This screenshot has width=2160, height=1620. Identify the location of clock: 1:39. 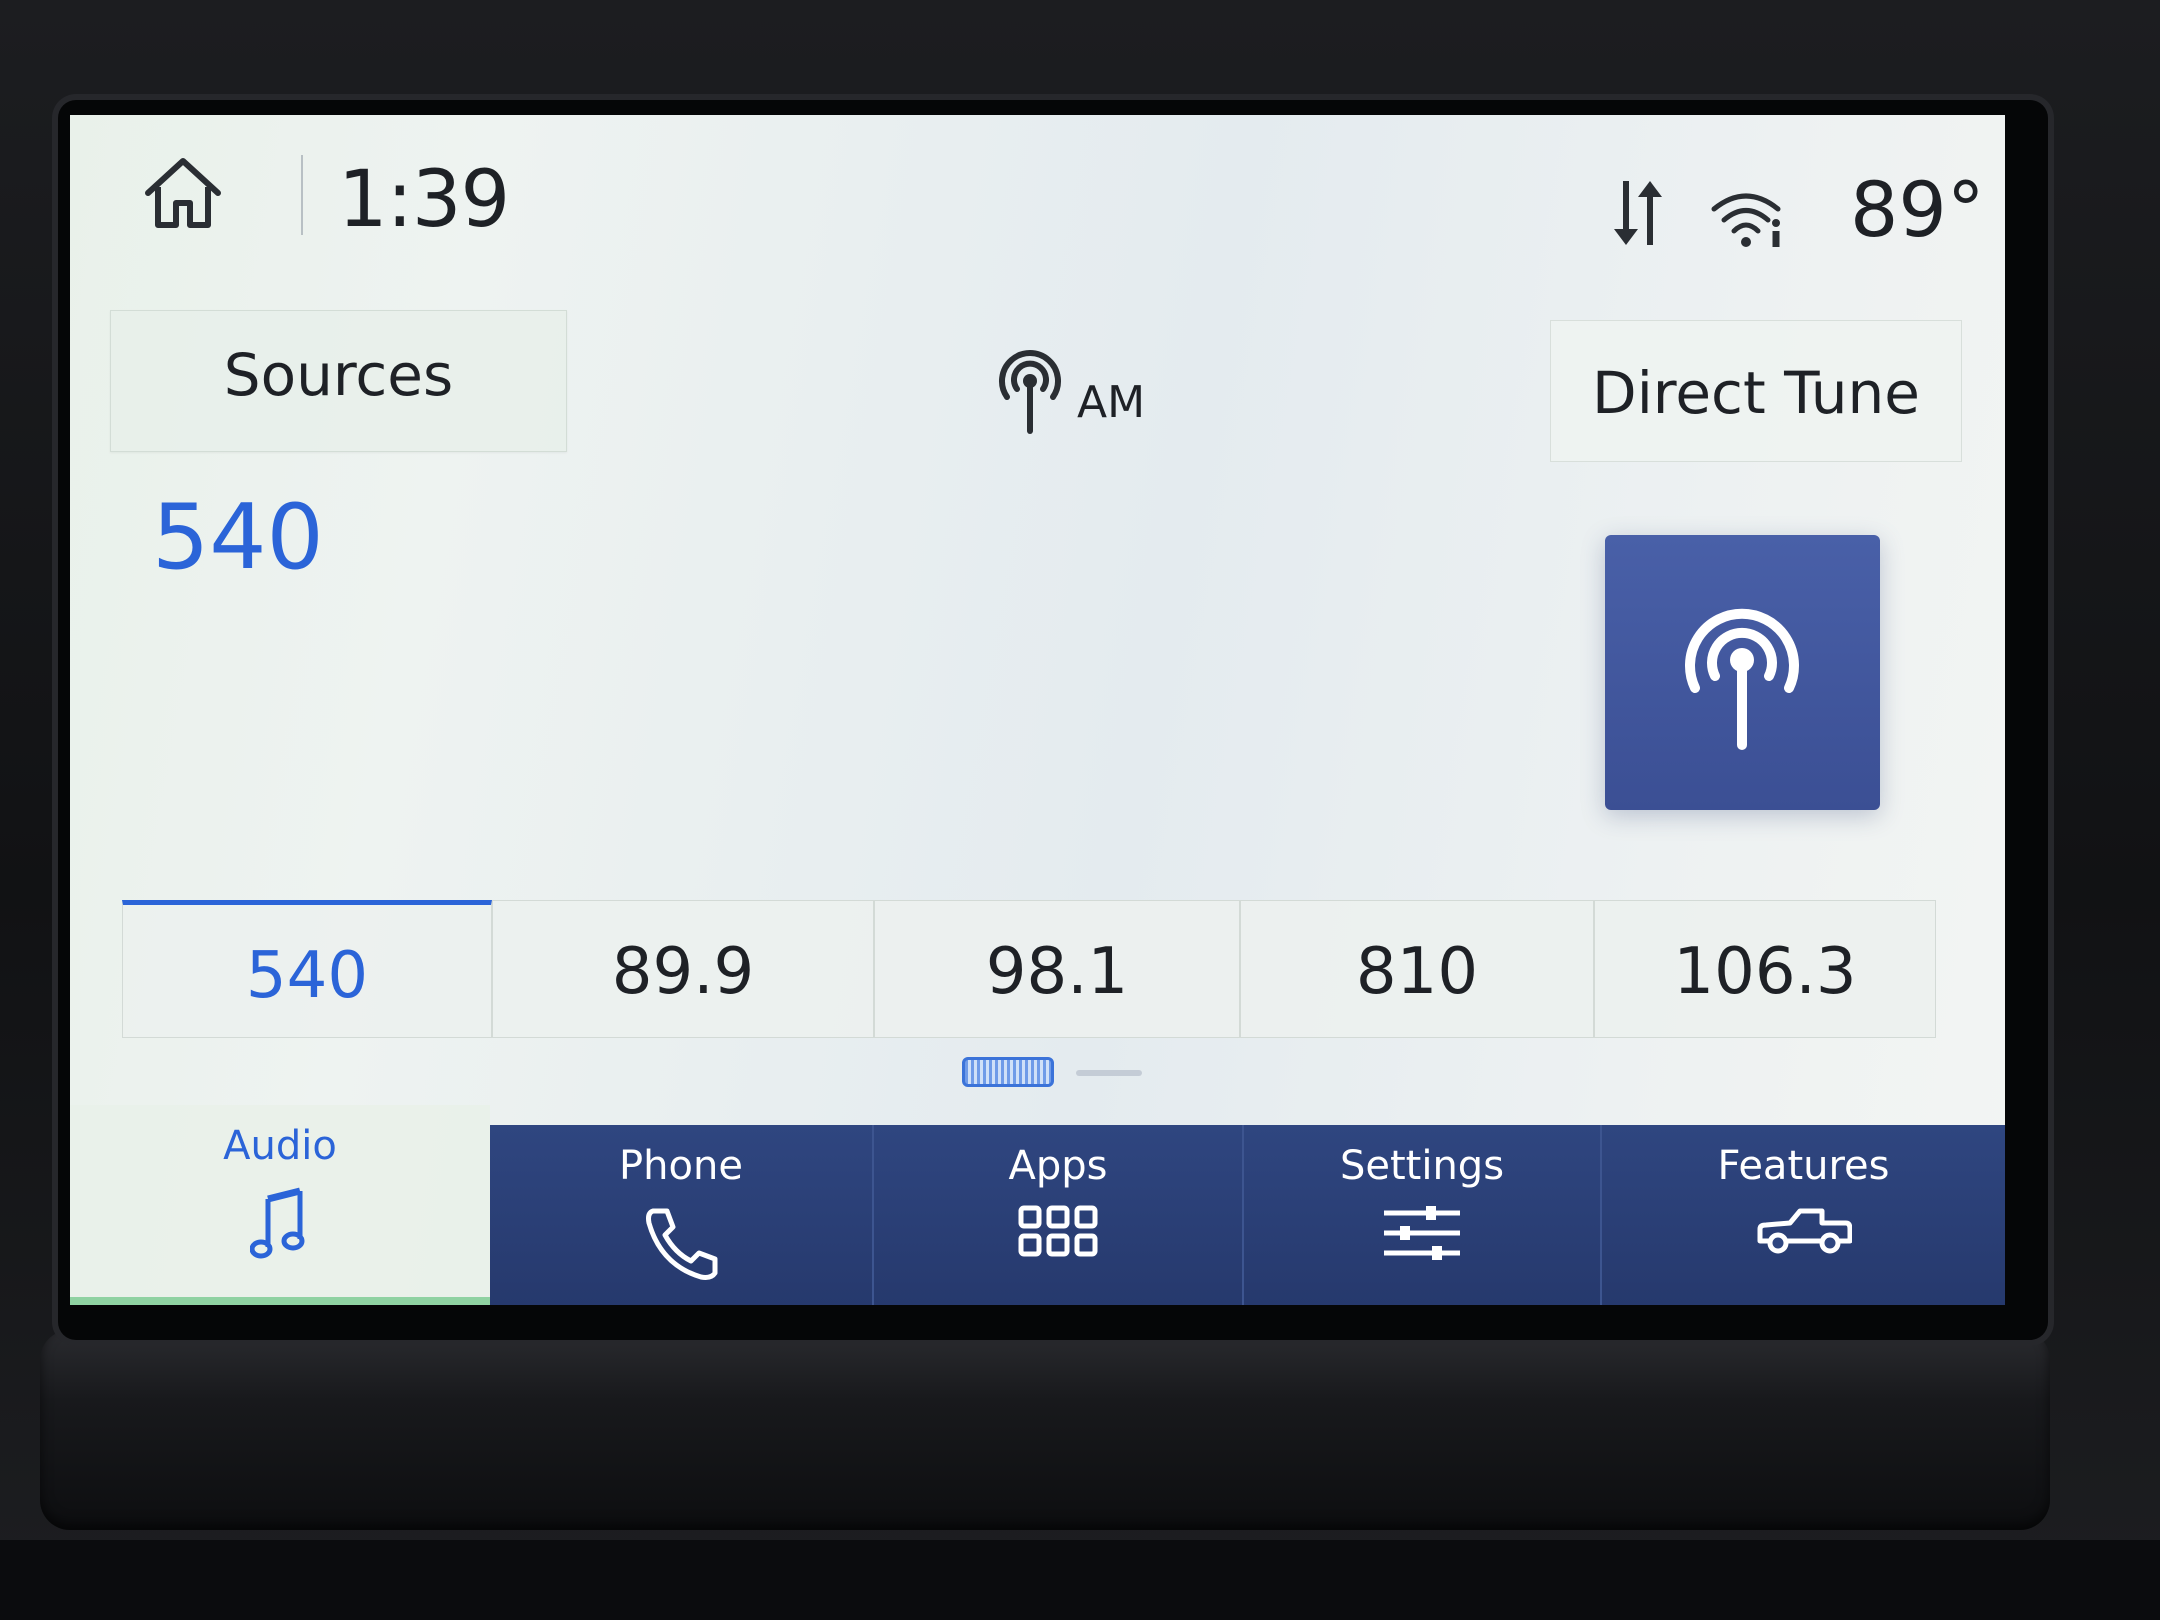
(424, 200).